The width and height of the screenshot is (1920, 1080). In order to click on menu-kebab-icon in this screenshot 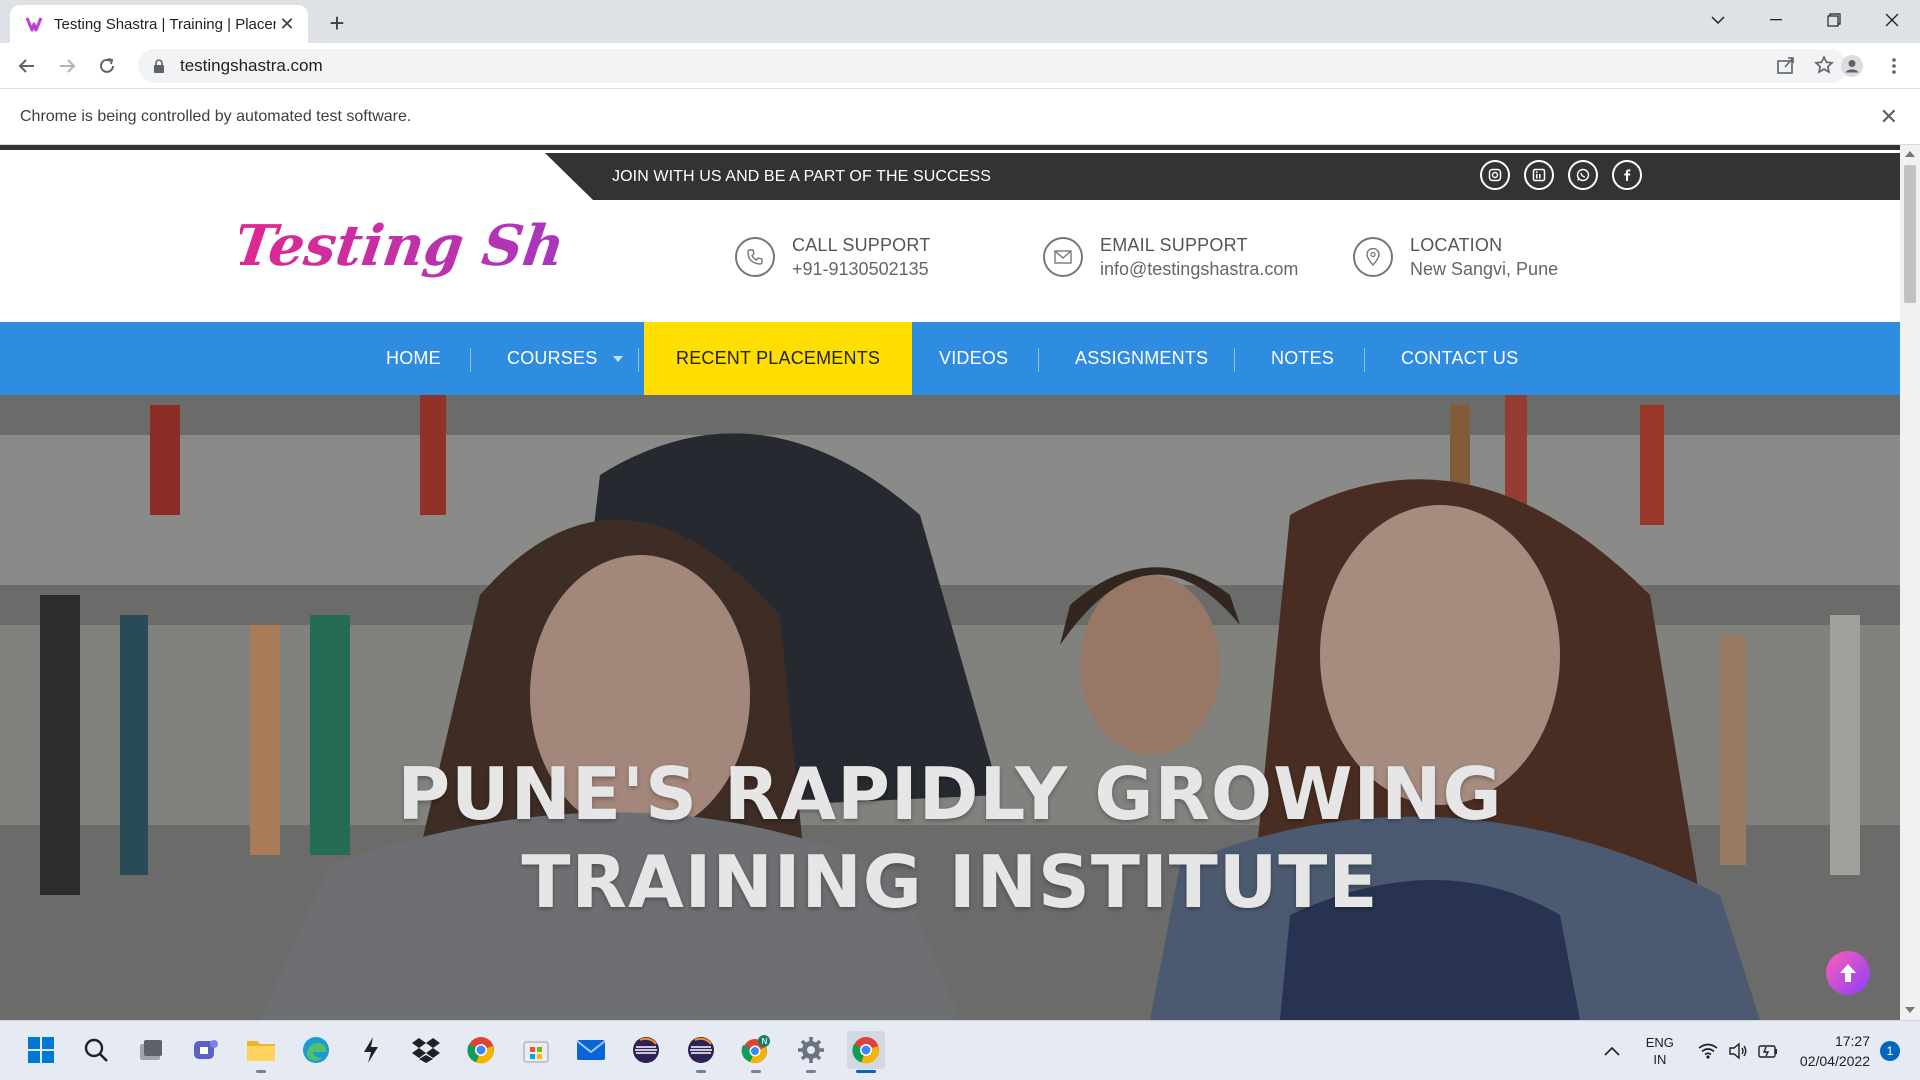, I will do `click(1894, 66)`.